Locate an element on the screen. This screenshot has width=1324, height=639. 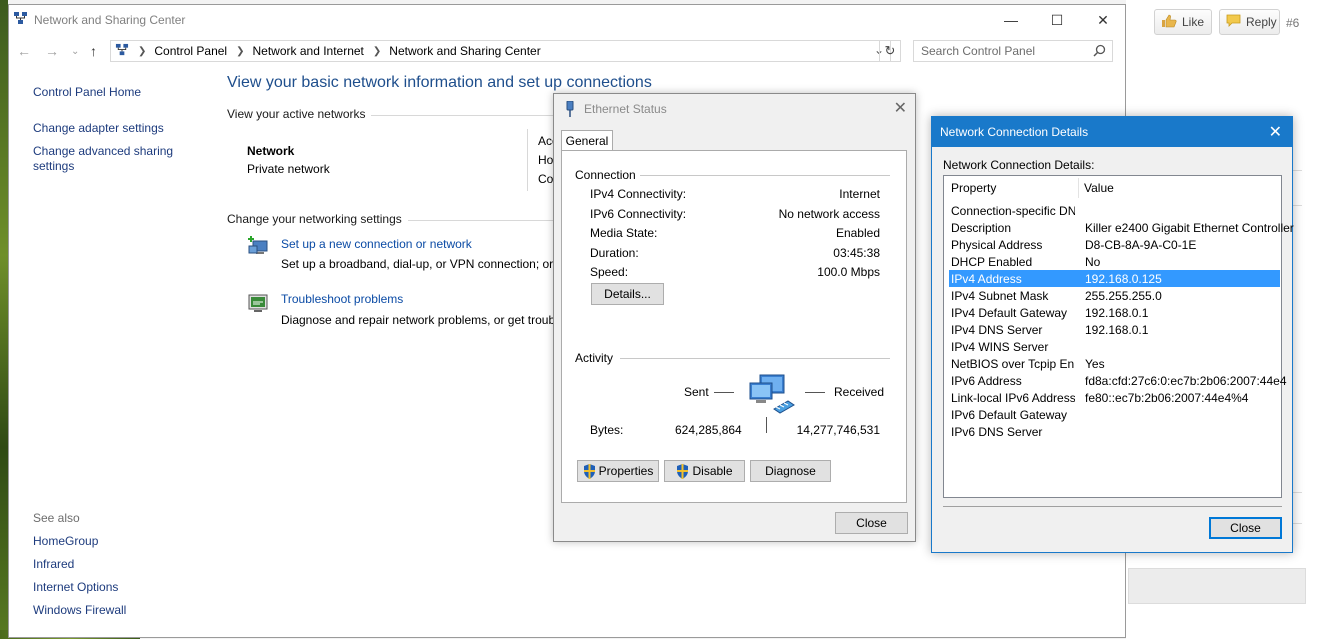
homegroup-label: Ho is located at coordinates (546, 160).